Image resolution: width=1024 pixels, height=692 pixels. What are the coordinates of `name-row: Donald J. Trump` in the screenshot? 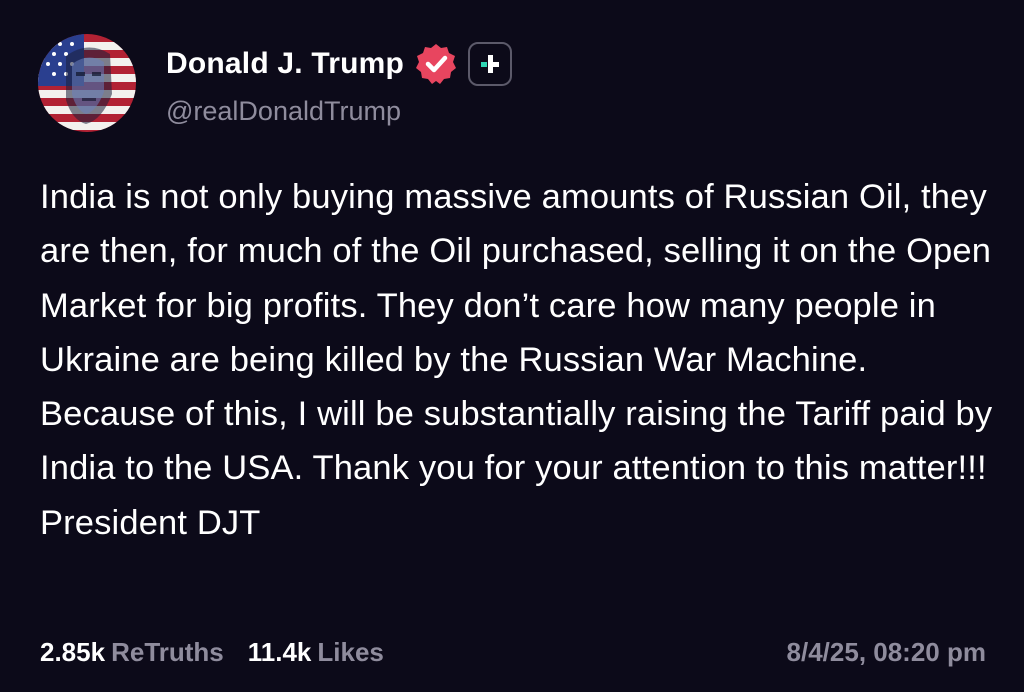 It's located at (339, 64).